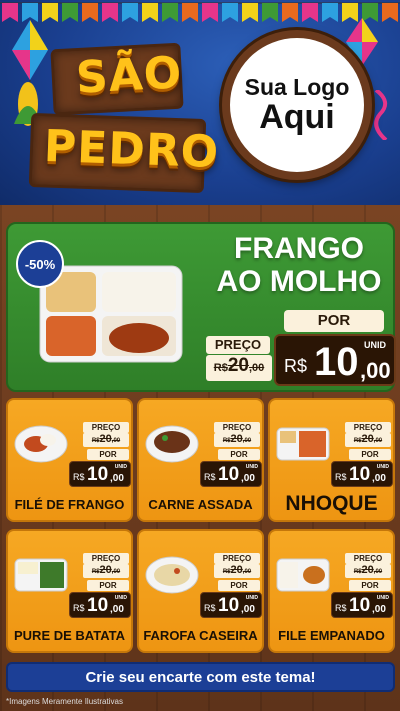  What do you see at coordinates (64, 701) in the screenshot?
I see `images-disclaimer: *Imagens Meramente Ilustrativas` at bounding box center [64, 701].